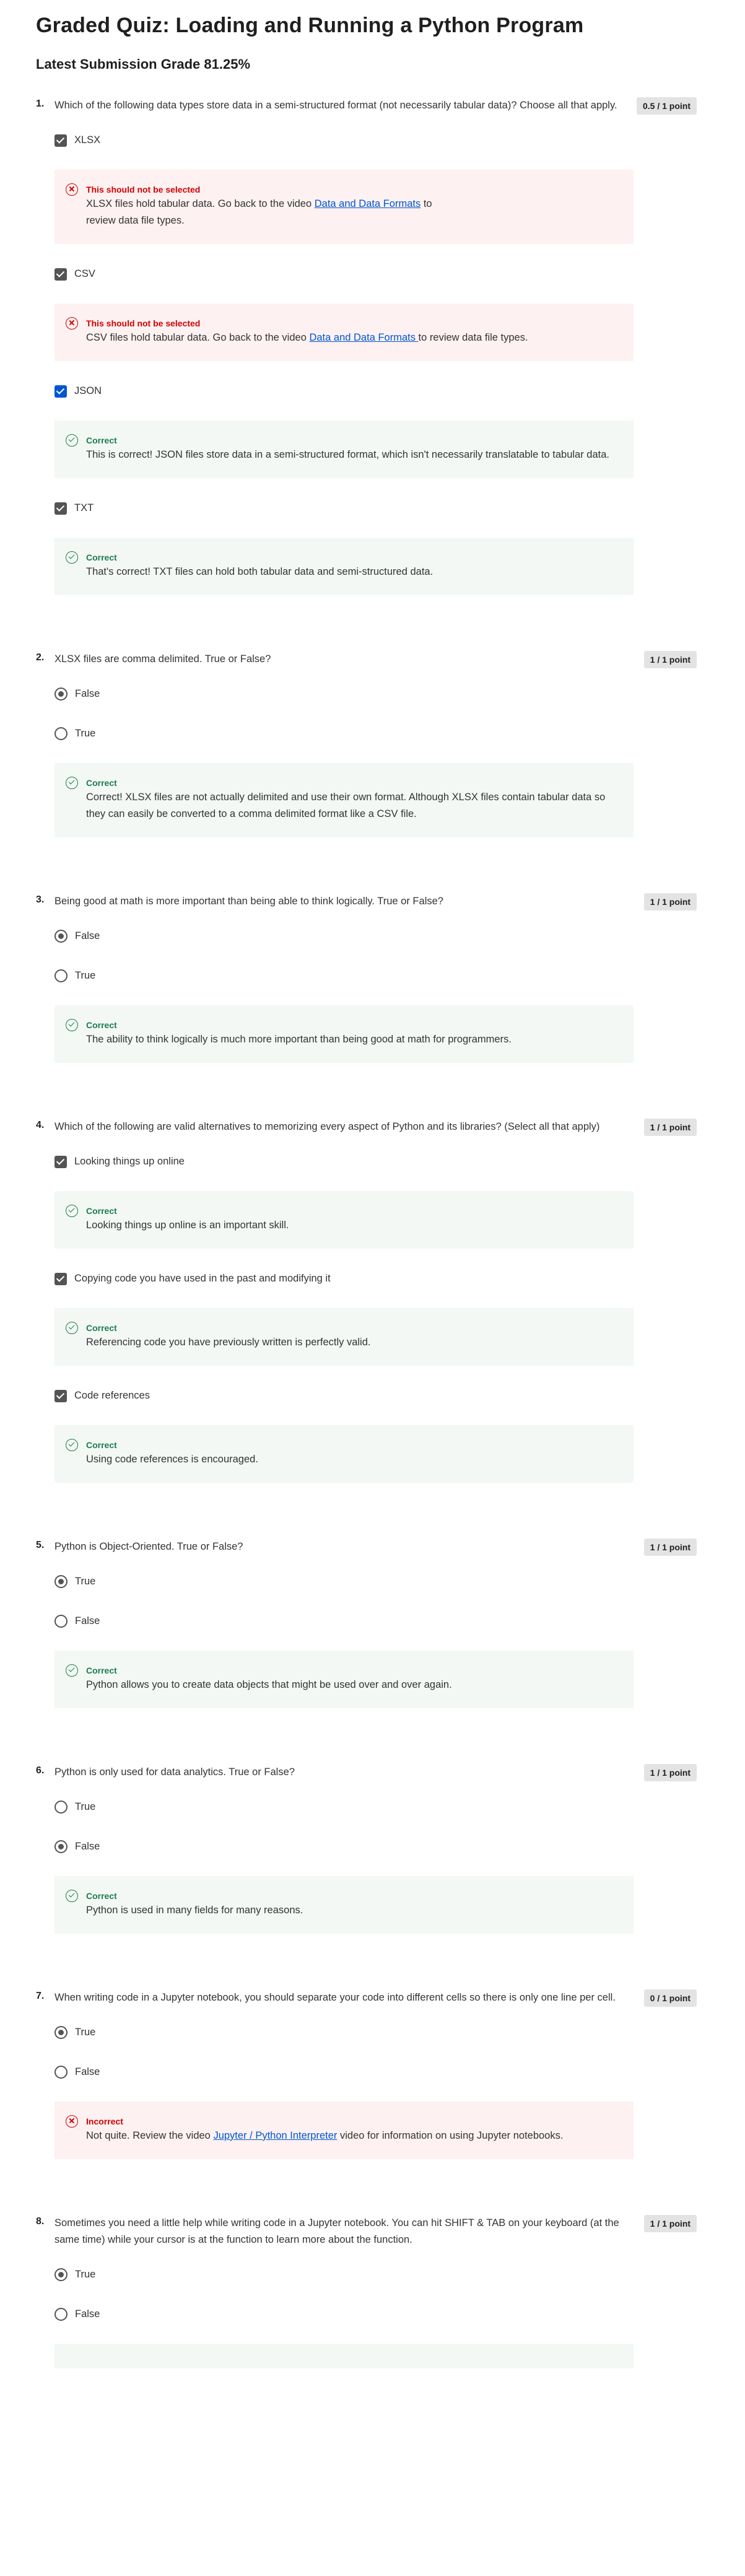 This screenshot has width=745, height=2576. I want to click on option-label: Looking things up online, so click(130, 1161).